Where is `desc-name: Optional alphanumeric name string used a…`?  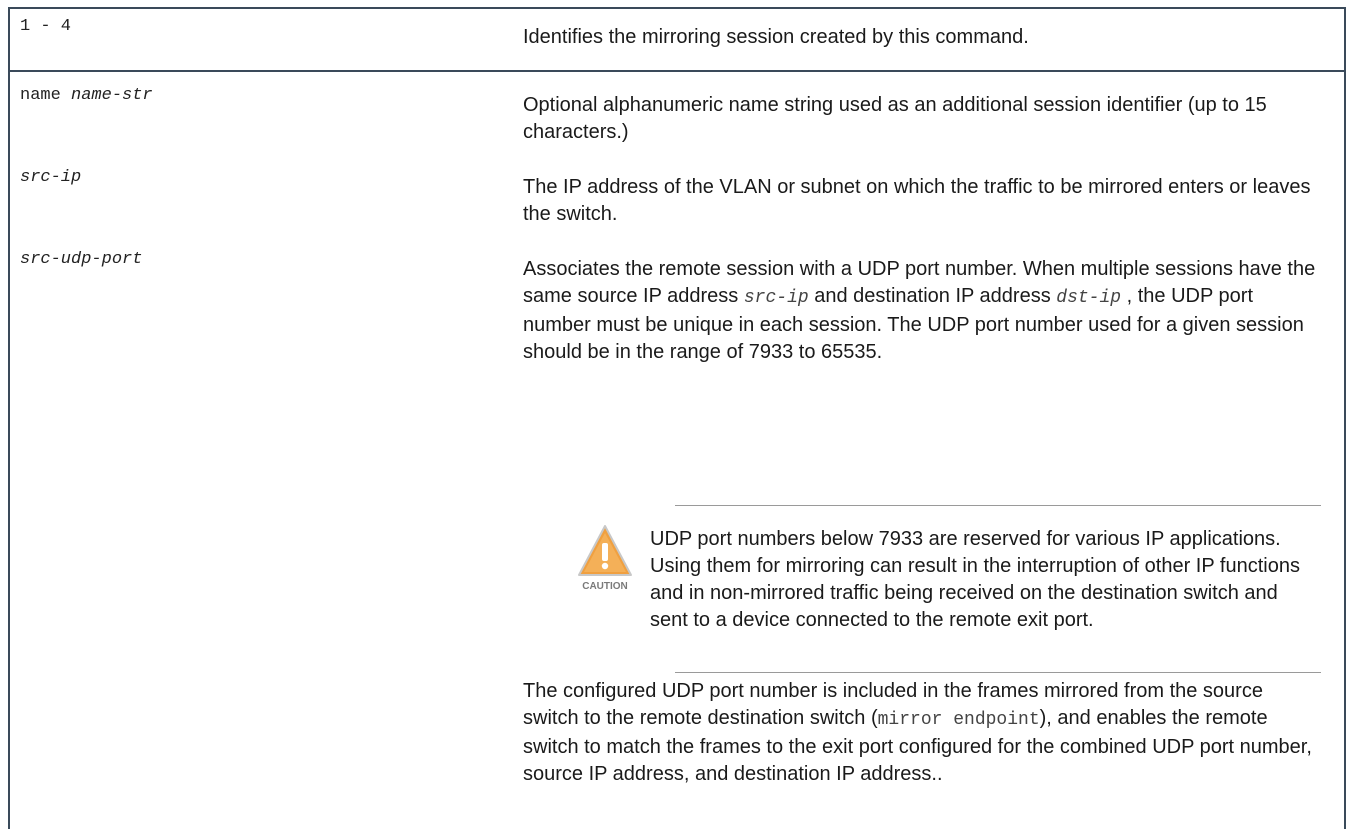
desc-name: Optional alphanumeric name string used a… is located at coordinates (895, 118).